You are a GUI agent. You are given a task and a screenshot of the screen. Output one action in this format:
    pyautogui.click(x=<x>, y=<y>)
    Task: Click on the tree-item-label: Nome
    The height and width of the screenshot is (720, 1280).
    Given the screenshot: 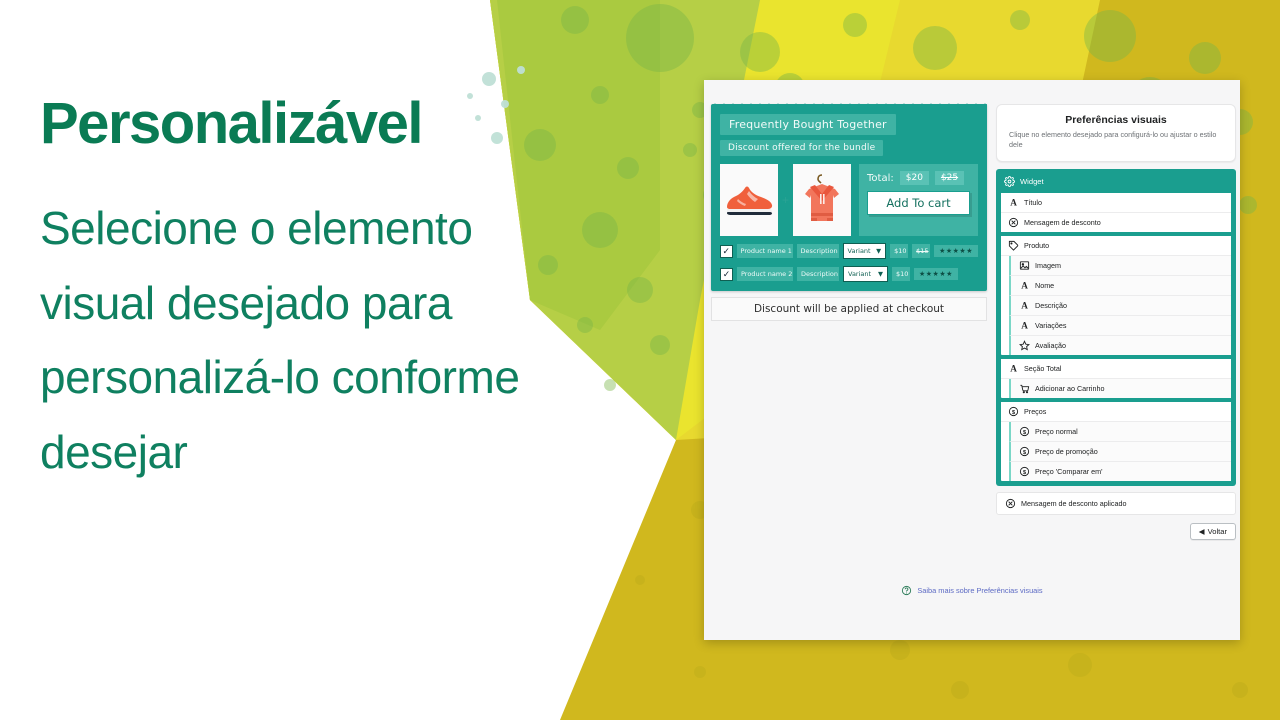 What is the action you would take?
    pyautogui.click(x=1045, y=285)
    